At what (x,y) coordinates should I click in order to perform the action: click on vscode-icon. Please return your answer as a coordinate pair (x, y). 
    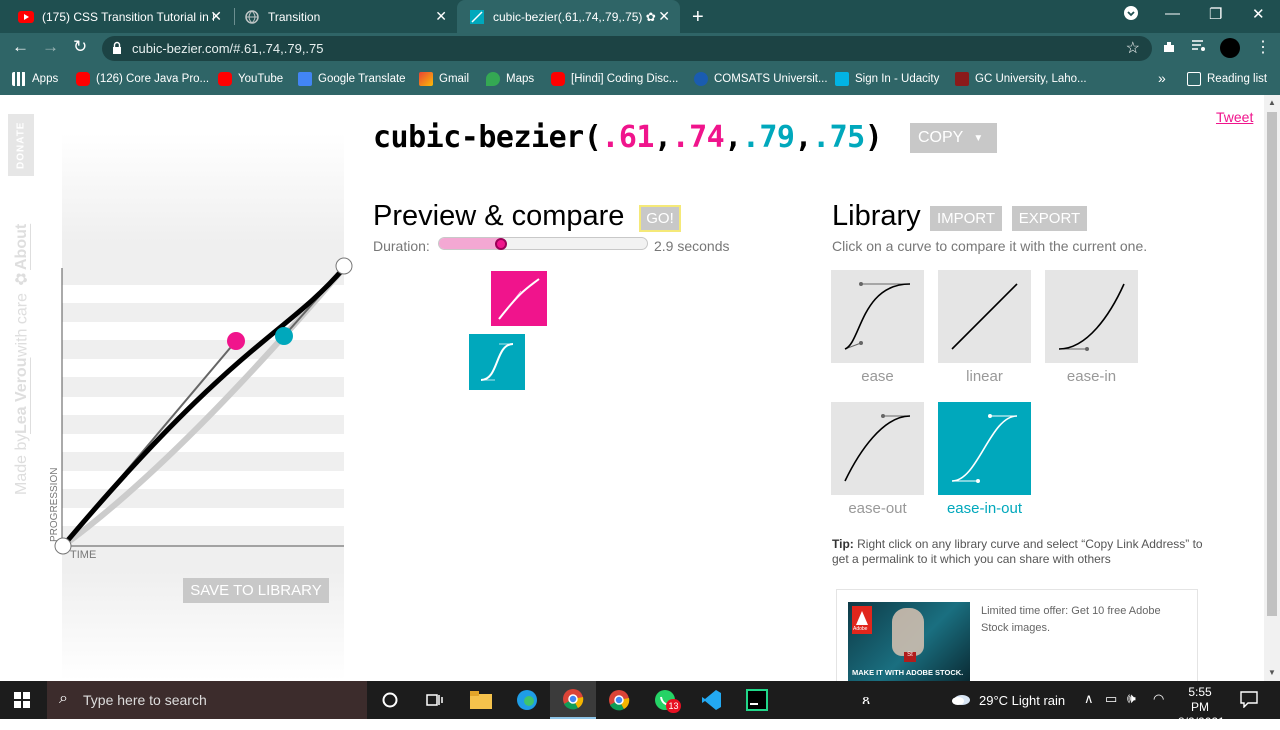
    Looking at the image, I should click on (711, 700).